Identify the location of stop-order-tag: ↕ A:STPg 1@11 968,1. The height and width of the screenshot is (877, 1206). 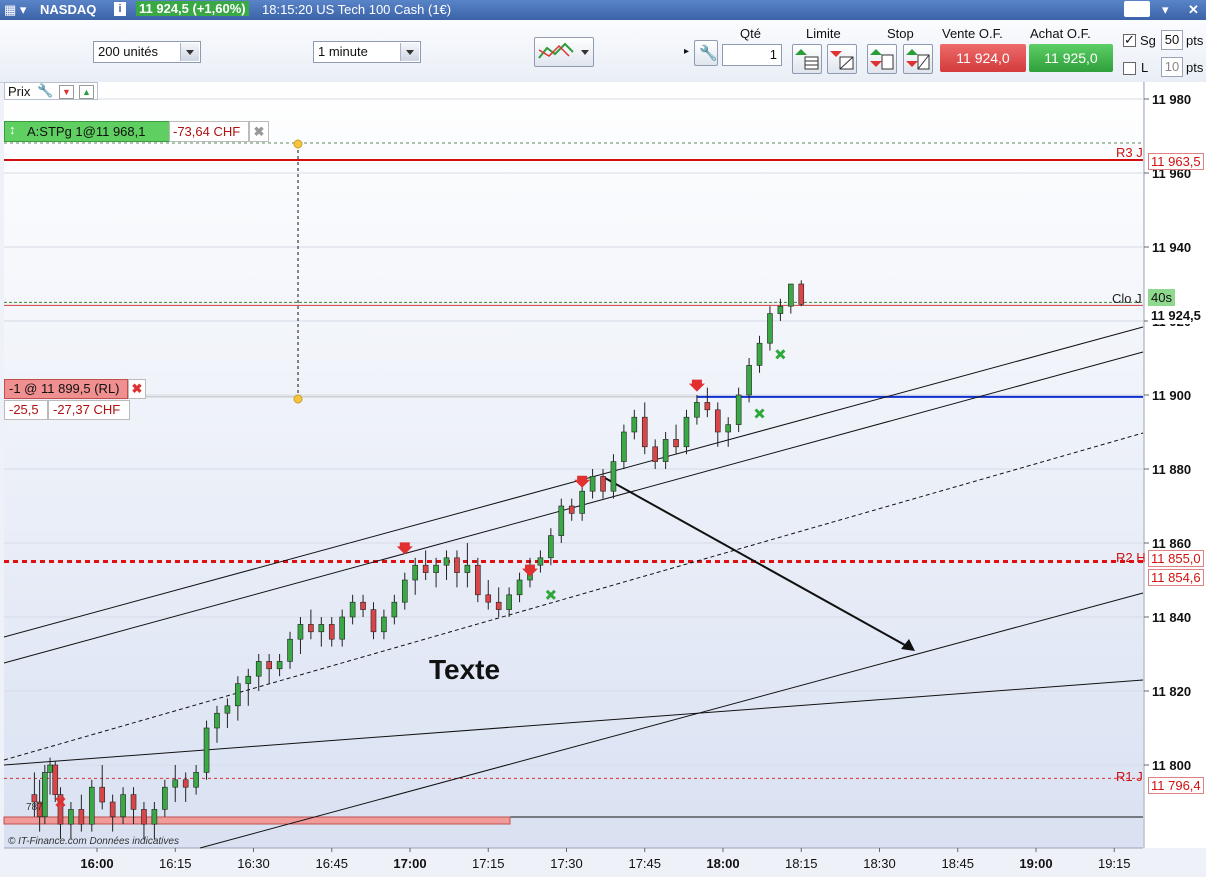
(87, 131).